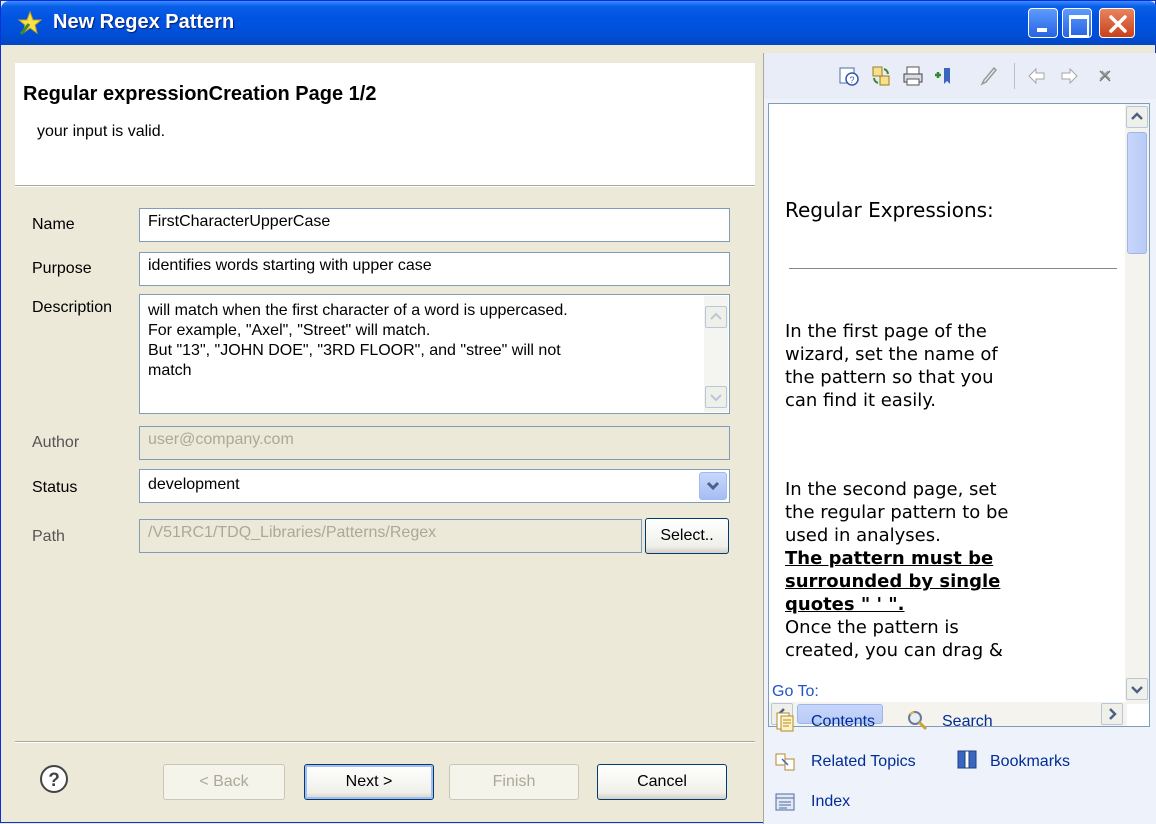 The height and width of the screenshot is (824, 1156). I want to click on highlight-icon, so click(989, 76).